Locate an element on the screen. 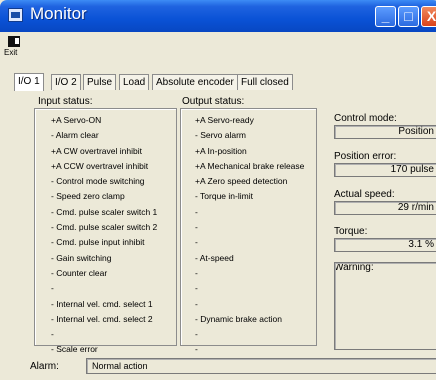 The height and width of the screenshot is (380, 436). list-item: - Scale error is located at coordinates (74, 349).